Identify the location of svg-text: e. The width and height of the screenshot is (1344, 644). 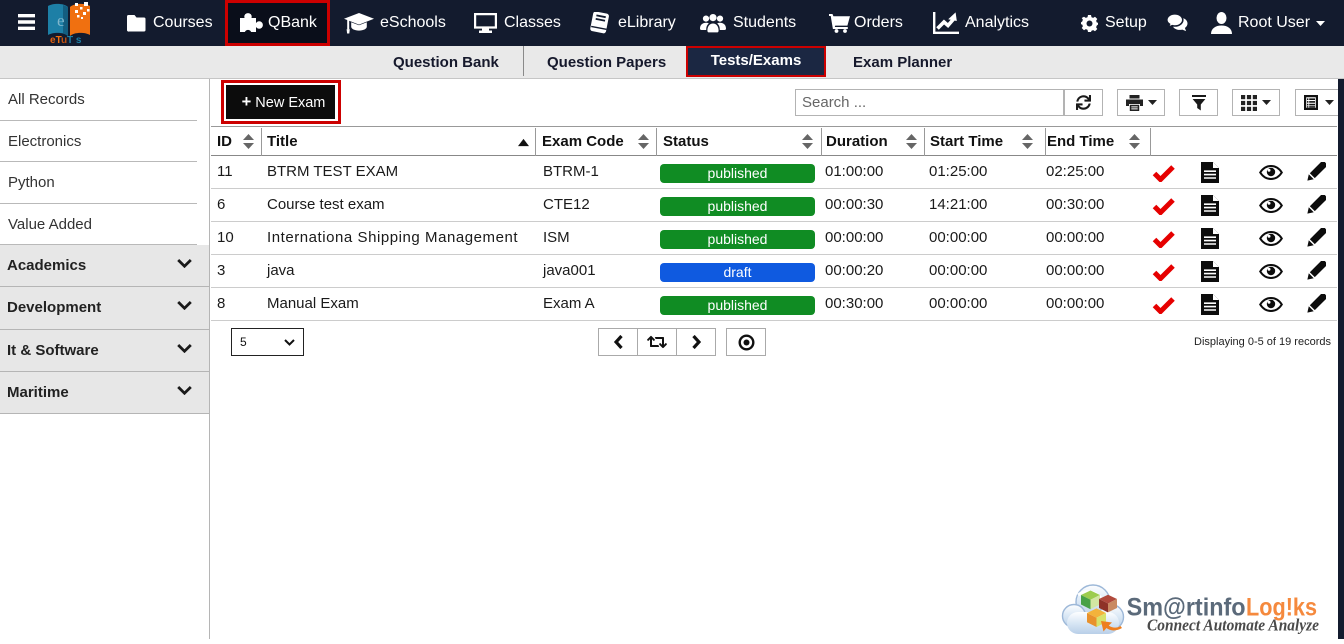
(61, 20).